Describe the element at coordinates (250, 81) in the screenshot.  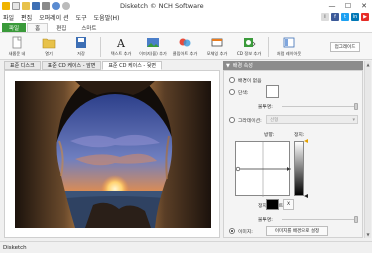
I see `option-no-background: 배경이 없음` at that location.